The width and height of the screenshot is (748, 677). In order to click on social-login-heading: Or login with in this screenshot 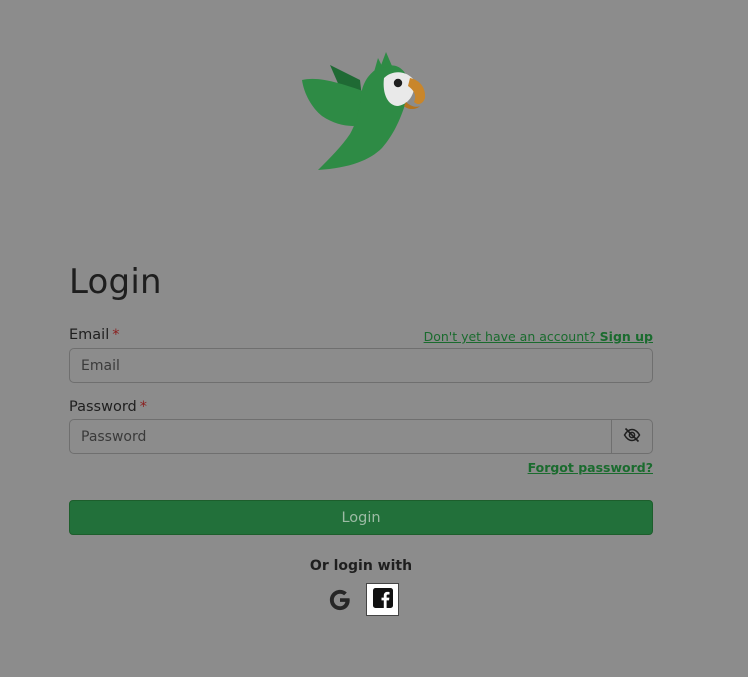, I will do `click(361, 566)`.